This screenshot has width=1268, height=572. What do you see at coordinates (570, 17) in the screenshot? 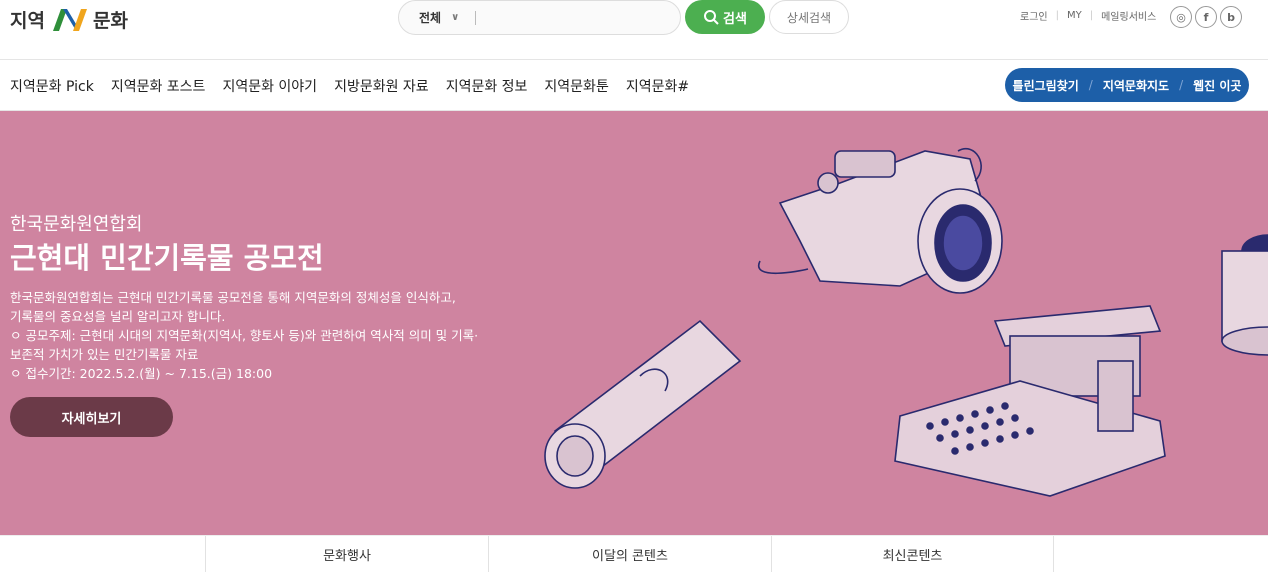
I see `search-input` at bounding box center [570, 17].